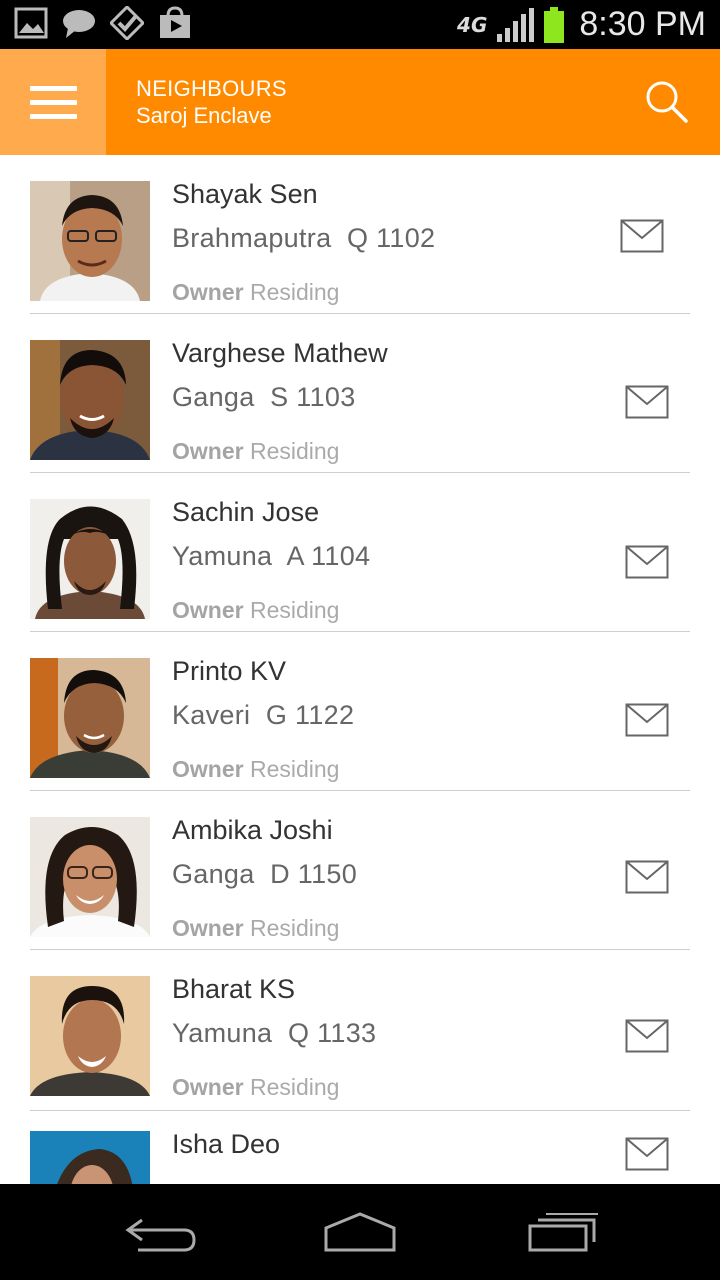  Describe the element at coordinates (360, 24) in the screenshot. I see `status-bar: 4G 8:30 PM` at that location.